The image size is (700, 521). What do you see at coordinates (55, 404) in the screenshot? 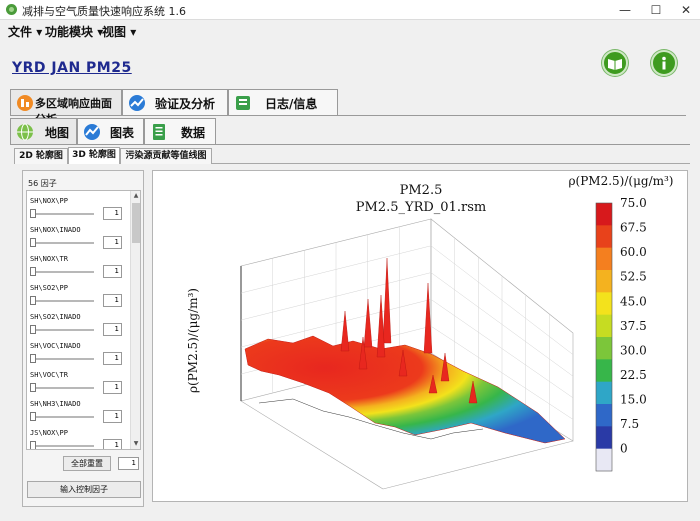
I see `factor-name: SH\NH3\INADO` at bounding box center [55, 404].